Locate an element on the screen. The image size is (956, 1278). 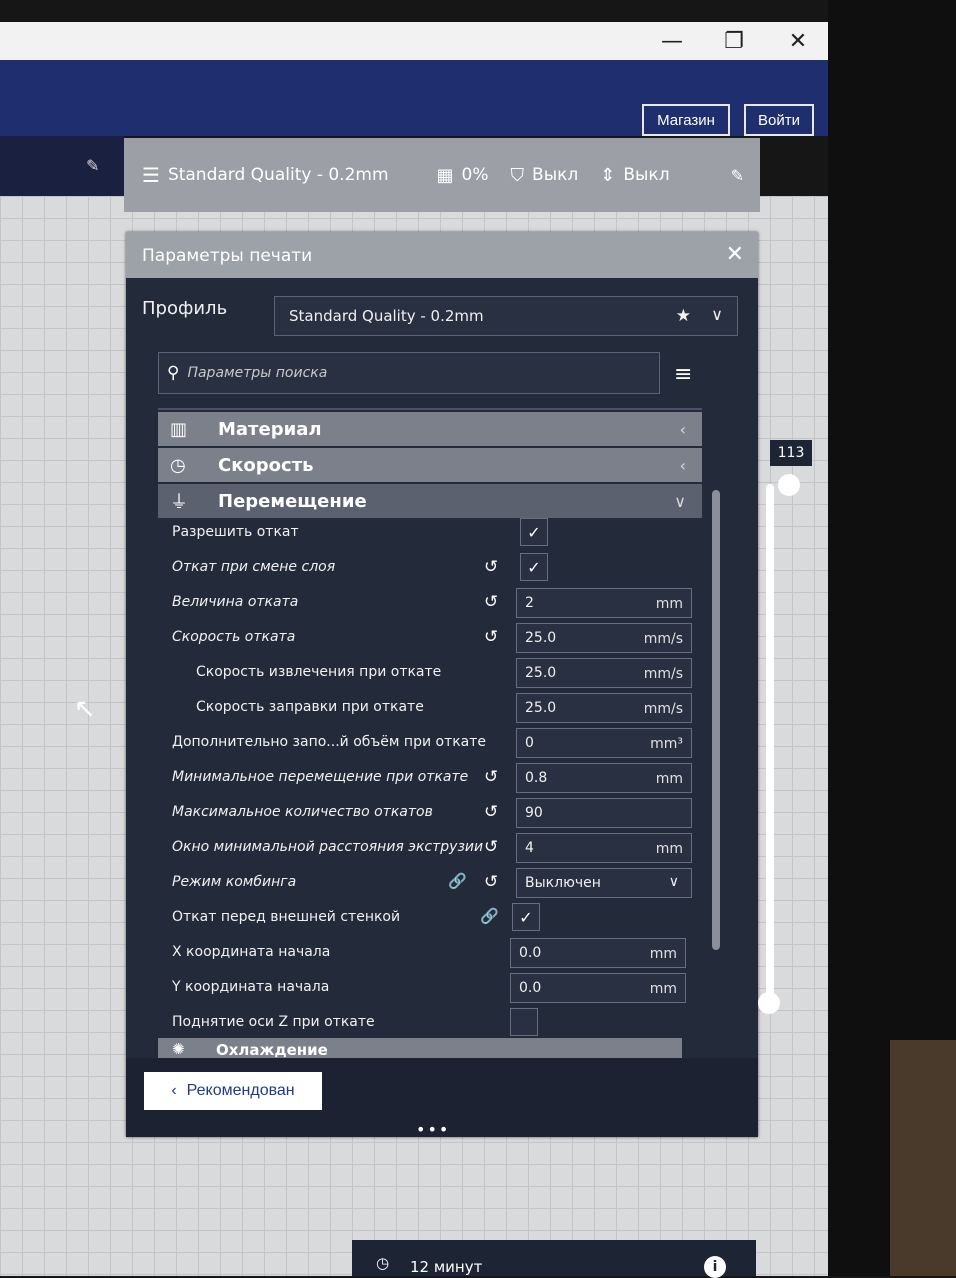
setting-row: Скорость извлечения при откате 25.0 mm/s is located at coordinates (438, 673).